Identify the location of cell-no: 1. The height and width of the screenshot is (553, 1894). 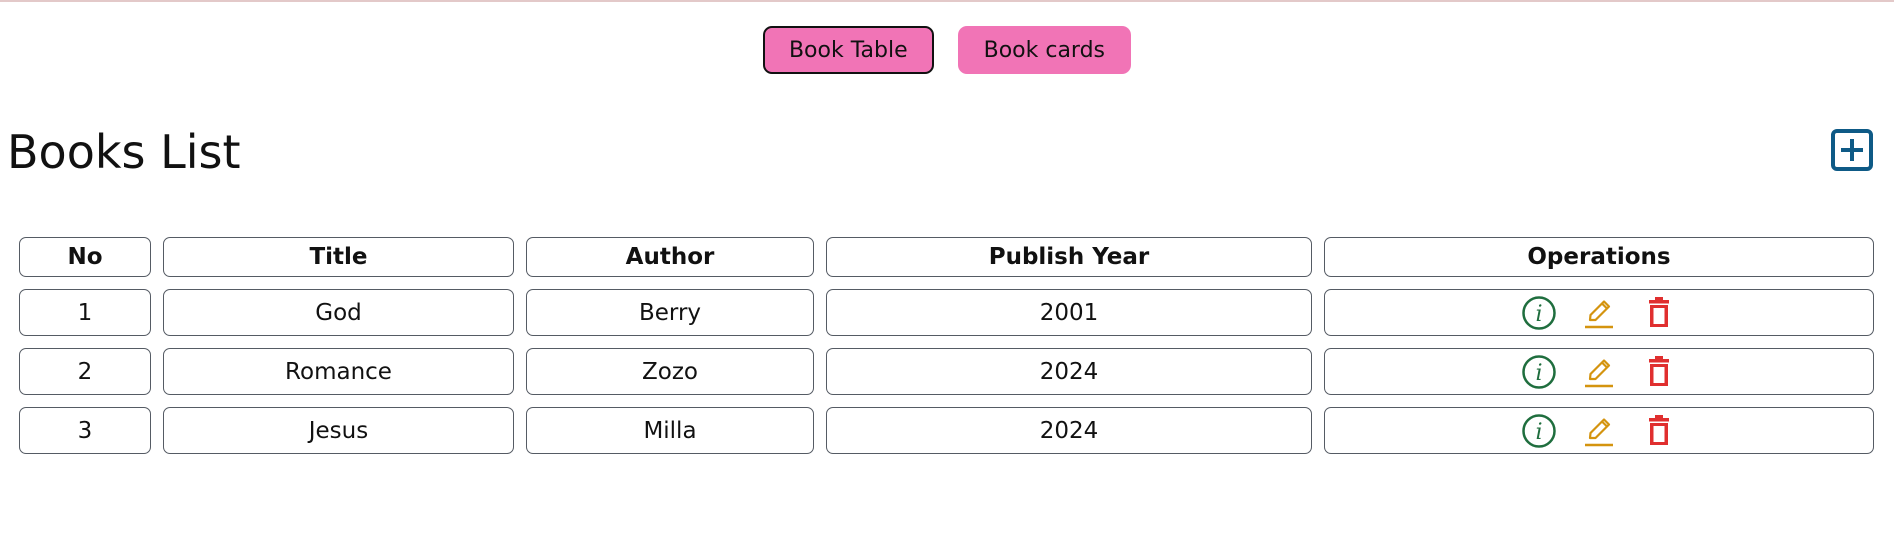
(85, 312).